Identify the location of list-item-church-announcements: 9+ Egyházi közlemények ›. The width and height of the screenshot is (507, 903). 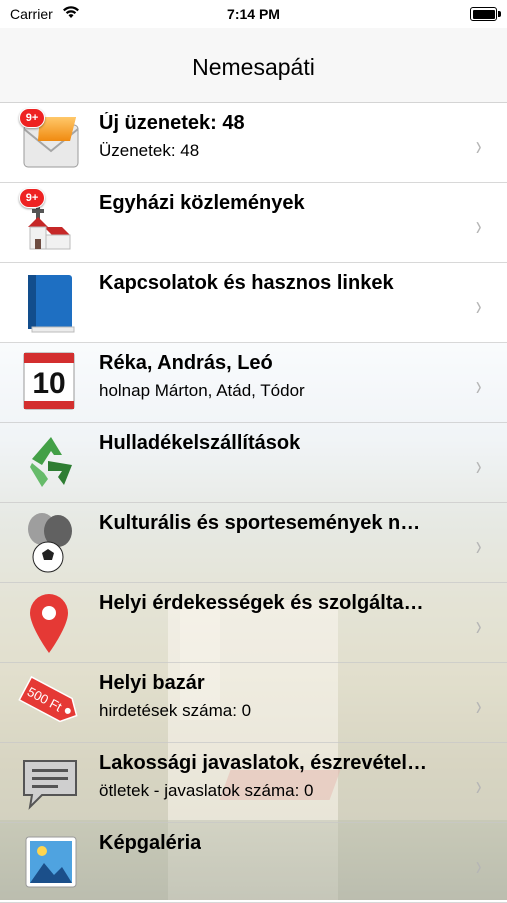
(253, 223).